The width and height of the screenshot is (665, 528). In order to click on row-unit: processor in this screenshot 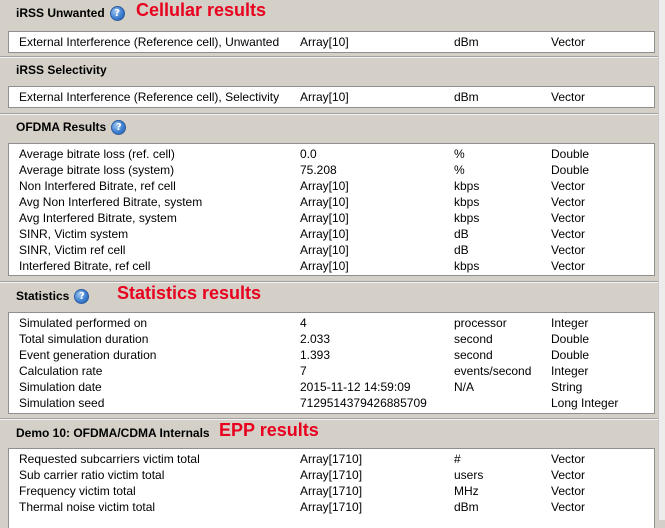, I will do `click(480, 323)`.